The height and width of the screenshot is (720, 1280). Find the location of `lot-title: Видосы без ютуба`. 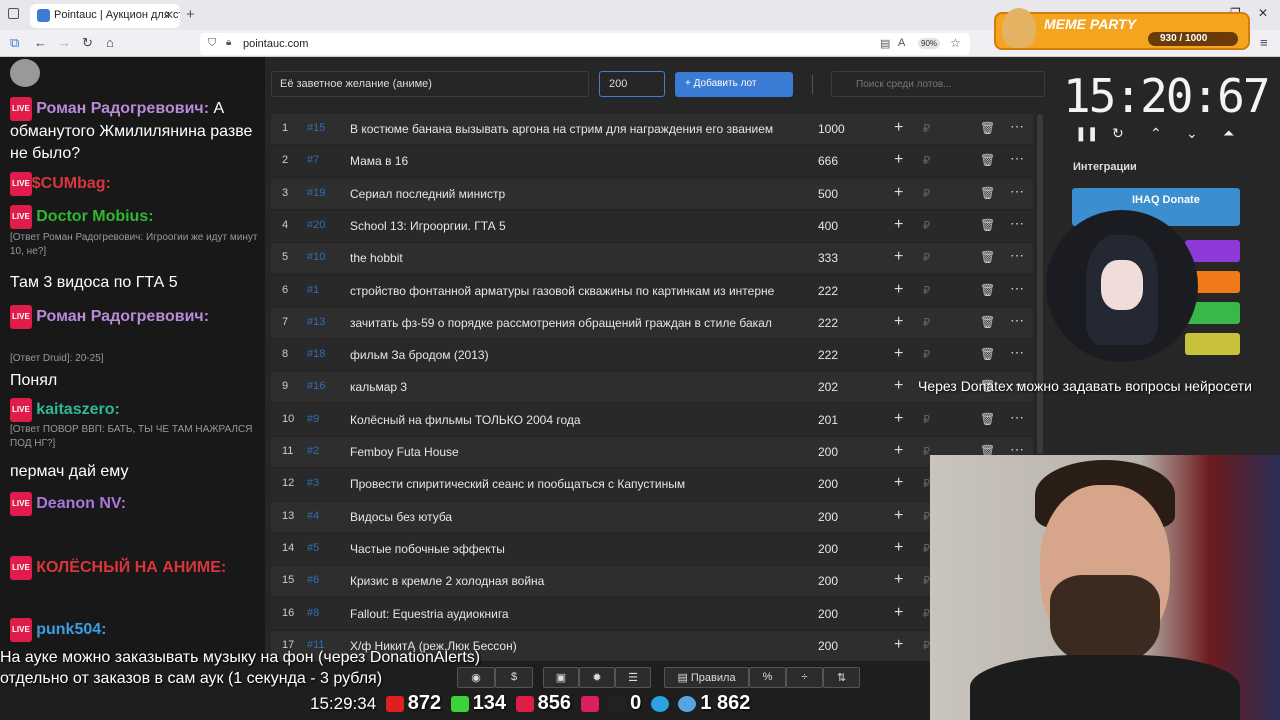

lot-title: Видосы без ютуба is located at coordinates (570, 517).